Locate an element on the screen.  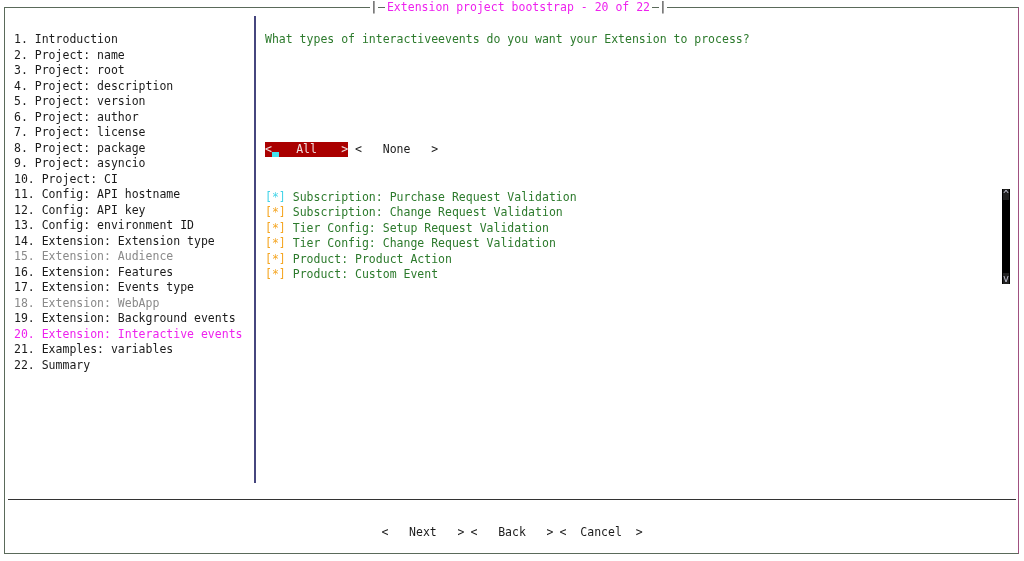
step-item: 1. Introduction is located at coordinates (134, 40).